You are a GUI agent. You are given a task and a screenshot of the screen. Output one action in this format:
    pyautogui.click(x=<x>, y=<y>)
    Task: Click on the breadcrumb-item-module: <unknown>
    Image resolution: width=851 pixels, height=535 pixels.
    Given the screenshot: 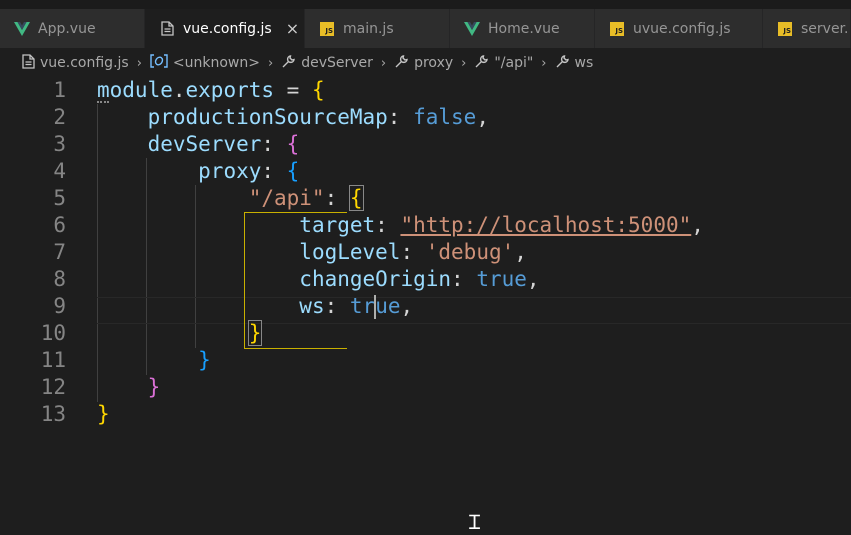 What is the action you would take?
    pyautogui.click(x=205, y=63)
    